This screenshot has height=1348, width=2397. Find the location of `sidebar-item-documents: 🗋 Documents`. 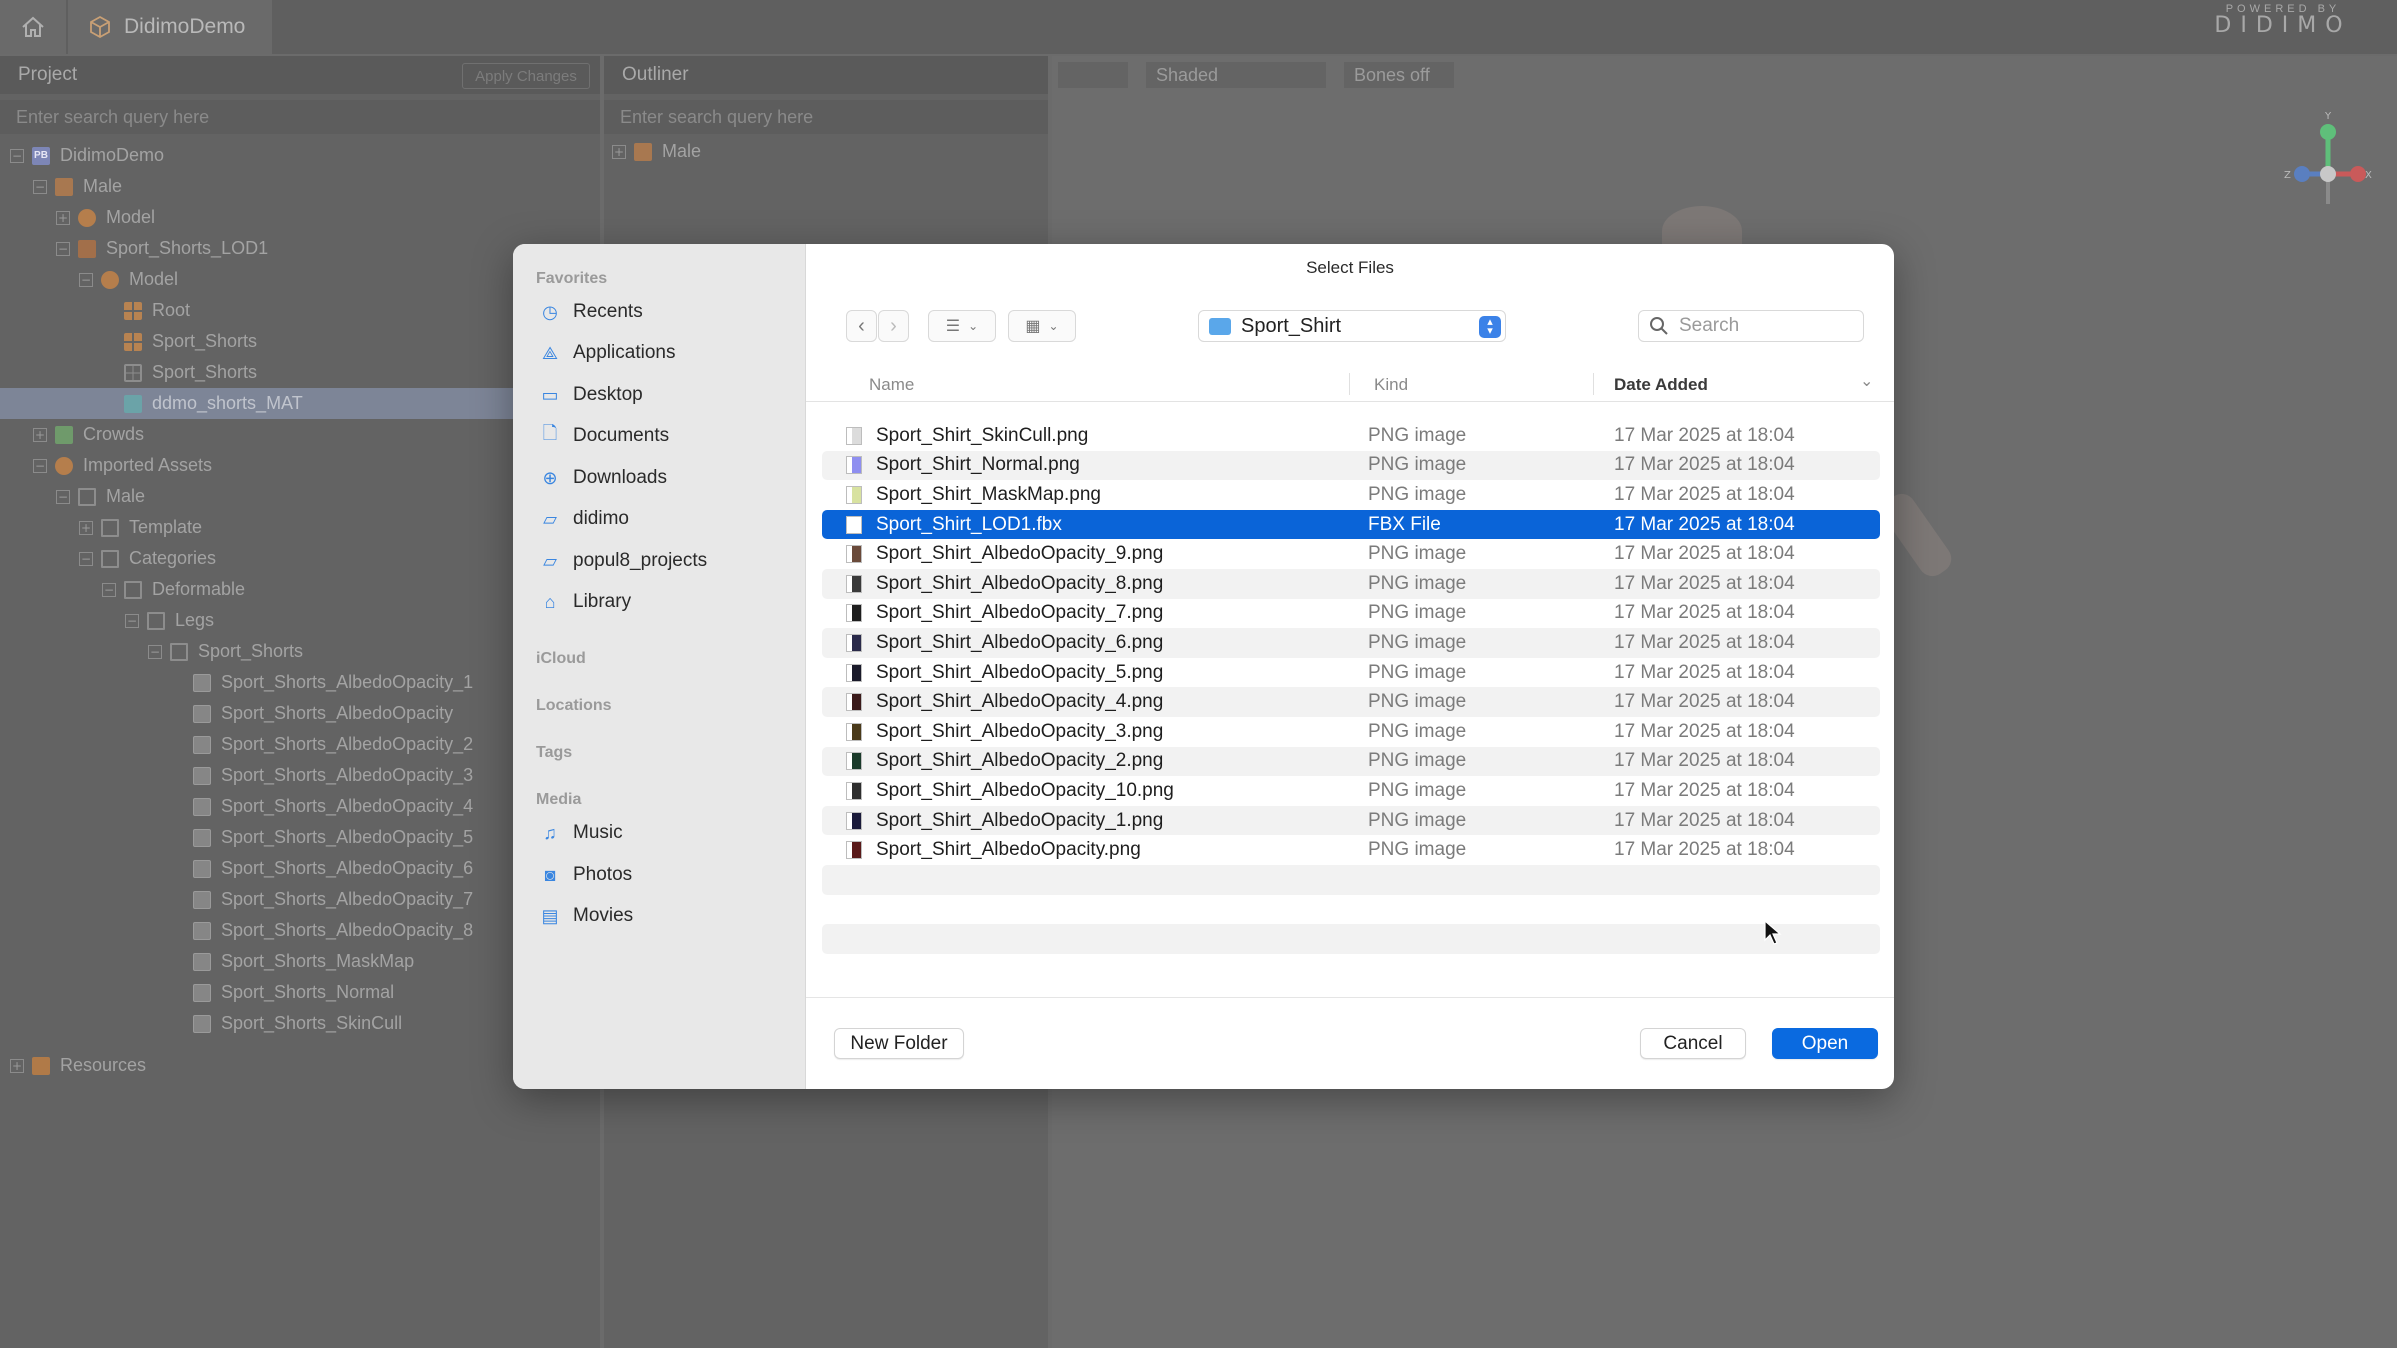

sidebar-item-documents: 🗋 Documents is located at coordinates (604, 436).